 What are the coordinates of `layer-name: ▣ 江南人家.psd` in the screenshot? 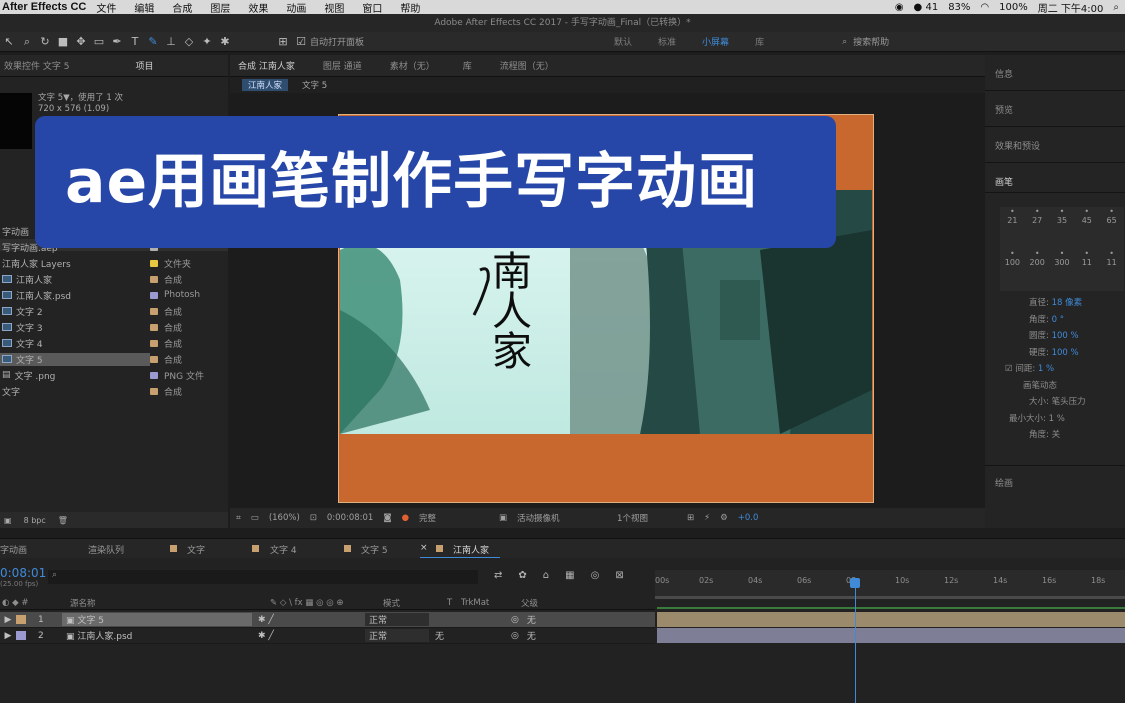 It's located at (157, 635).